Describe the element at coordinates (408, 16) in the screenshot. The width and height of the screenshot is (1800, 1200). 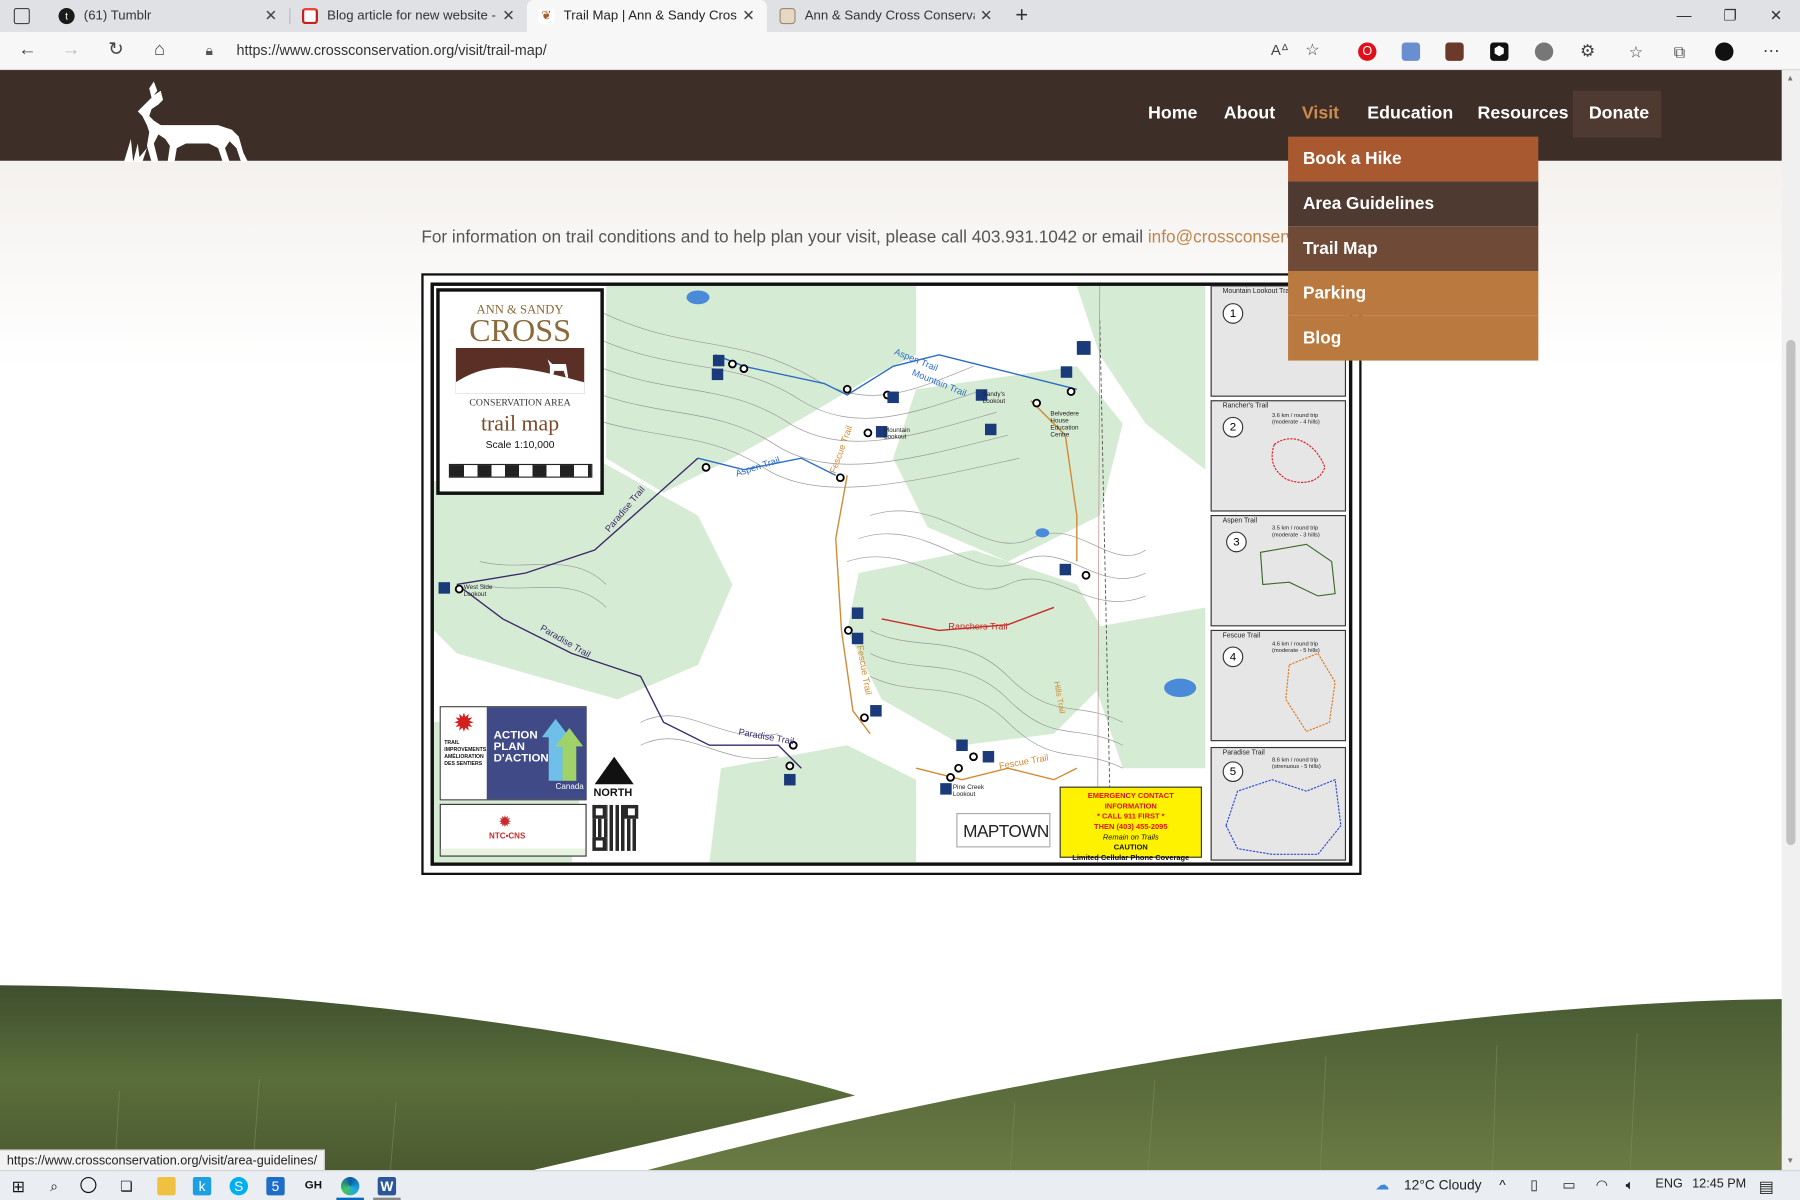
I see `tab-gmail: Blog article for new website - dr ✕` at that location.